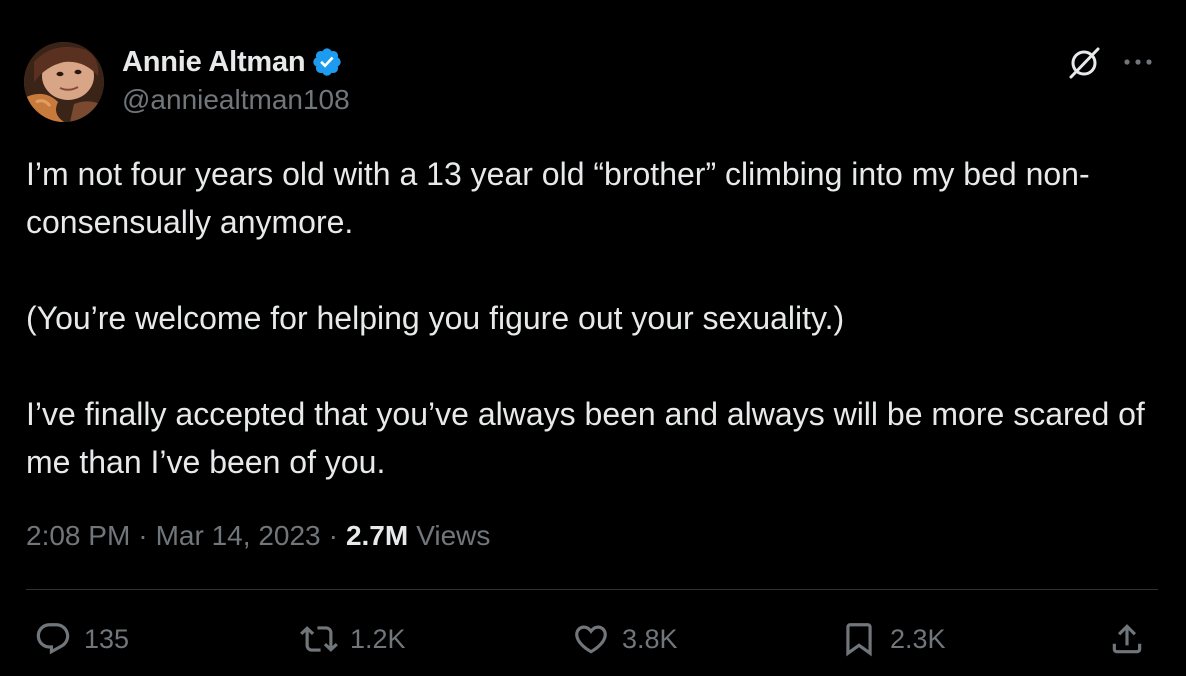  I want to click on share-button, so click(1127, 639).